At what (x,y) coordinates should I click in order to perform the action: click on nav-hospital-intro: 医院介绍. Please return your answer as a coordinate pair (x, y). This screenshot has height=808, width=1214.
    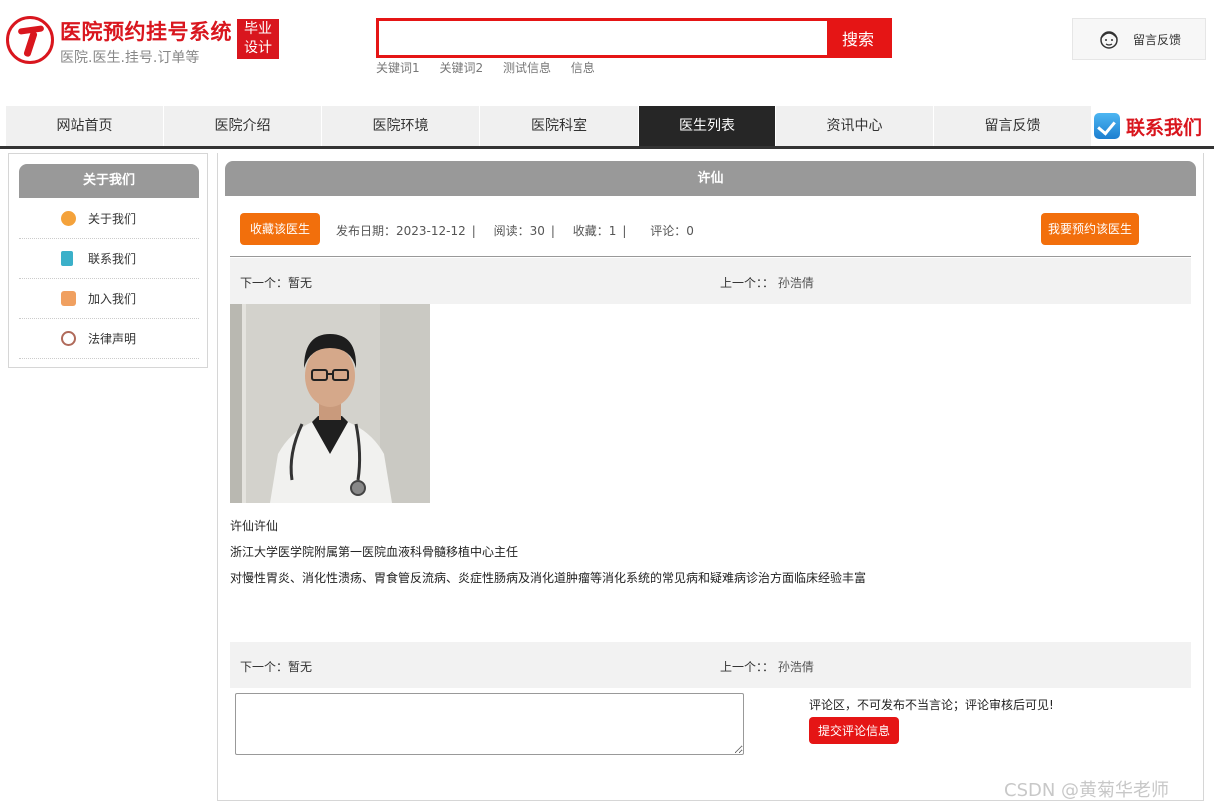
    Looking at the image, I should click on (243, 126).